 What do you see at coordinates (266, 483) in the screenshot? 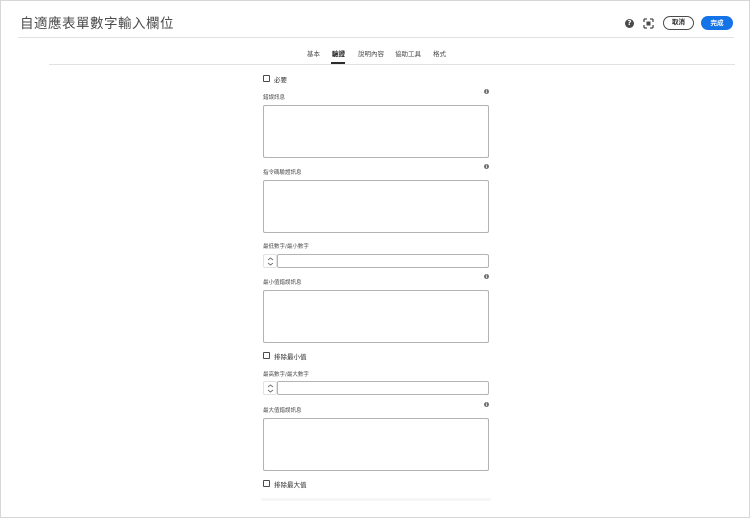
I see `exclude-max-checkbox` at bounding box center [266, 483].